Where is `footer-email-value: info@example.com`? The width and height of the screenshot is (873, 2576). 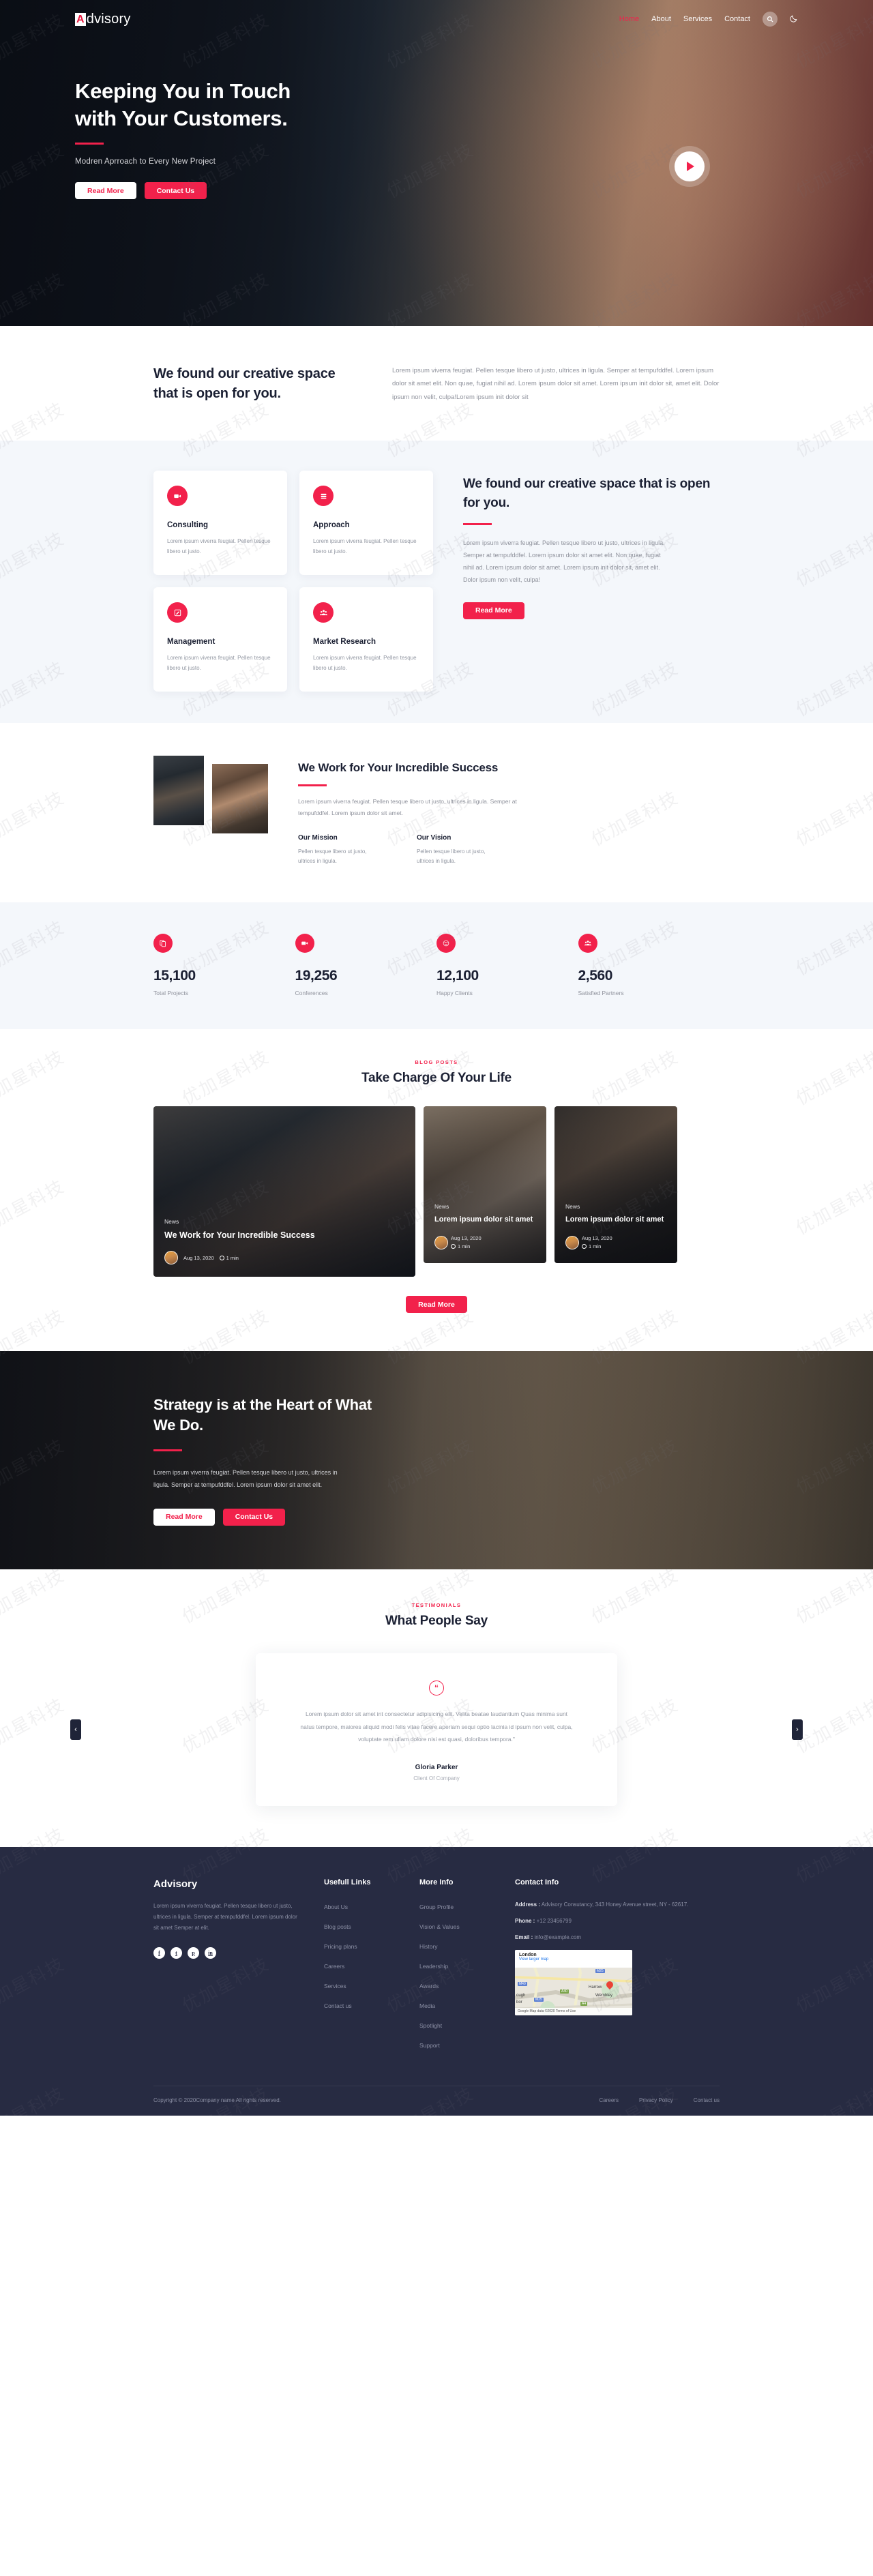 footer-email-value: info@example.com is located at coordinates (557, 1937).